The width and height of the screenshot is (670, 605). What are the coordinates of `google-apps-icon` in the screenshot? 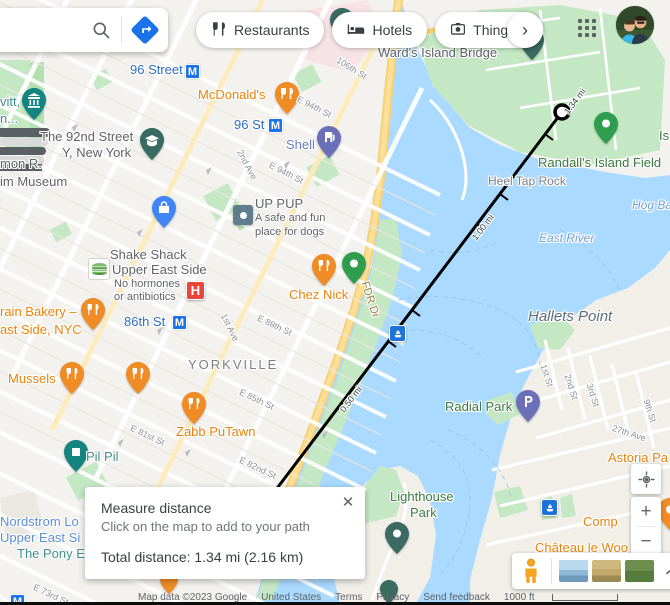 It's located at (588, 29).